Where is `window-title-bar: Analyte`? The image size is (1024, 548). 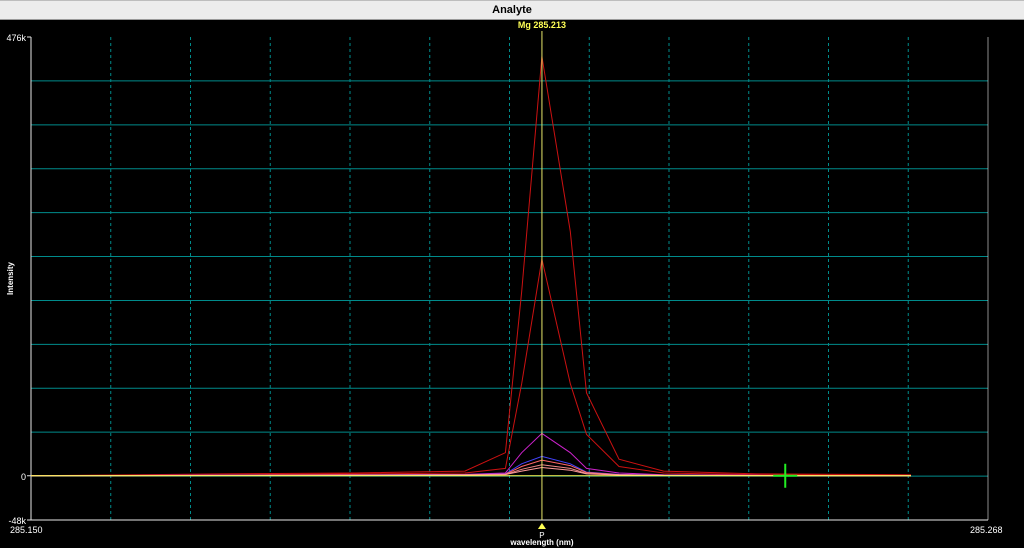
window-title-bar: Analyte is located at coordinates (512, 10).